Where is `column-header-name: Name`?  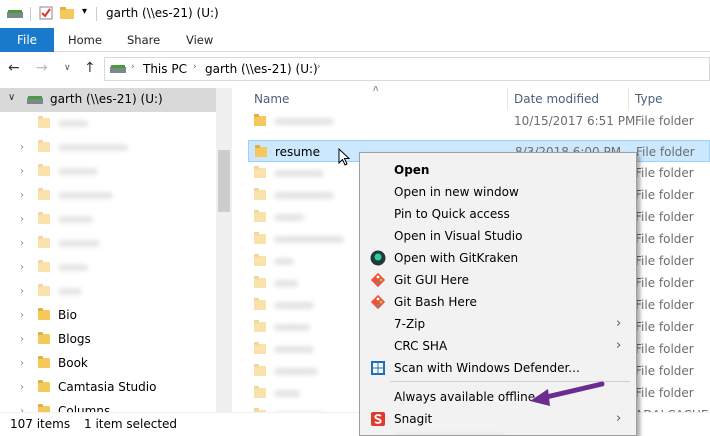
column-header-name: Name is located at coordinates (271, 99).